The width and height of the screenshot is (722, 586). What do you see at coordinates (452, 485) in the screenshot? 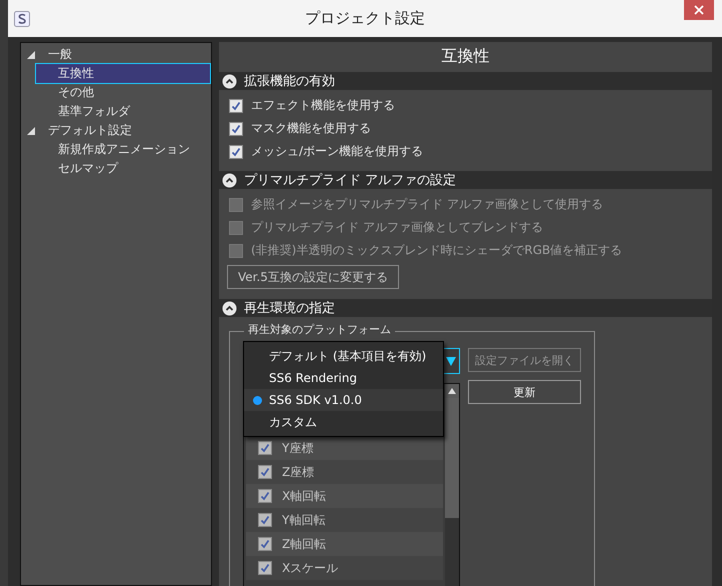
I see `scrollbar` at bounding box center [452, 485].